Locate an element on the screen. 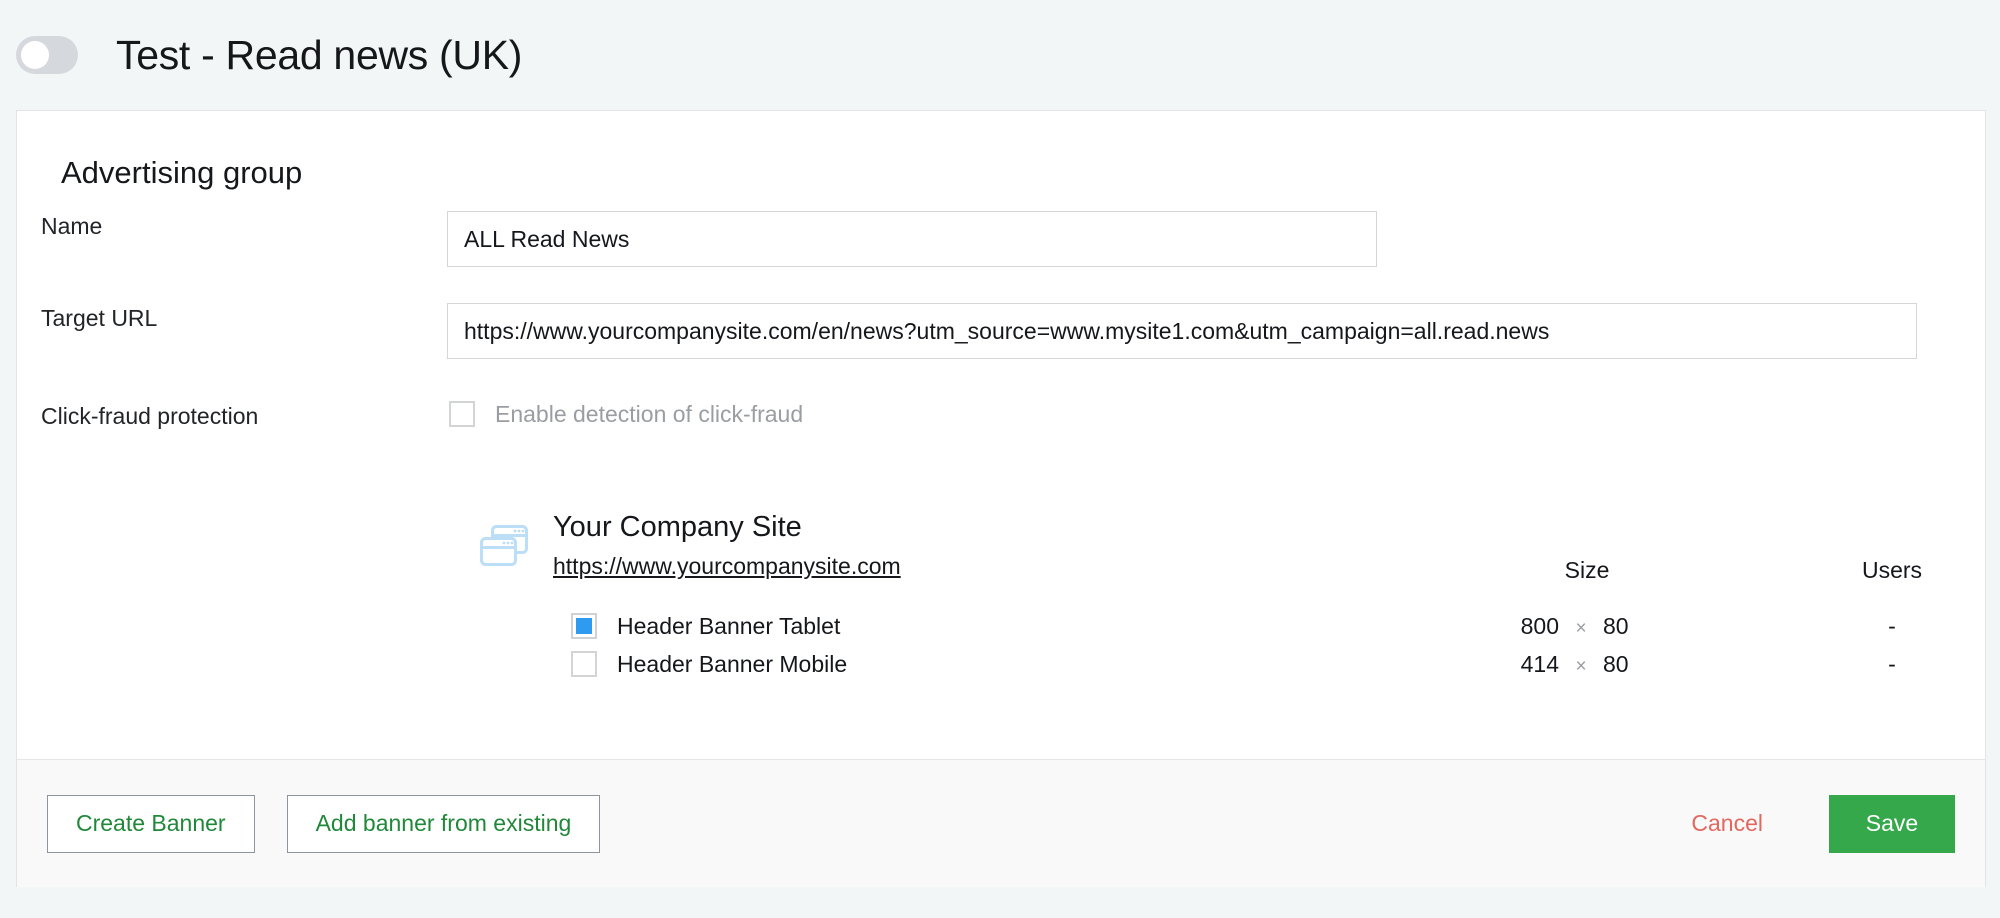  banner-row: Header Banner Tablet 800 × 80 - is located at coordinates (1001, 626).